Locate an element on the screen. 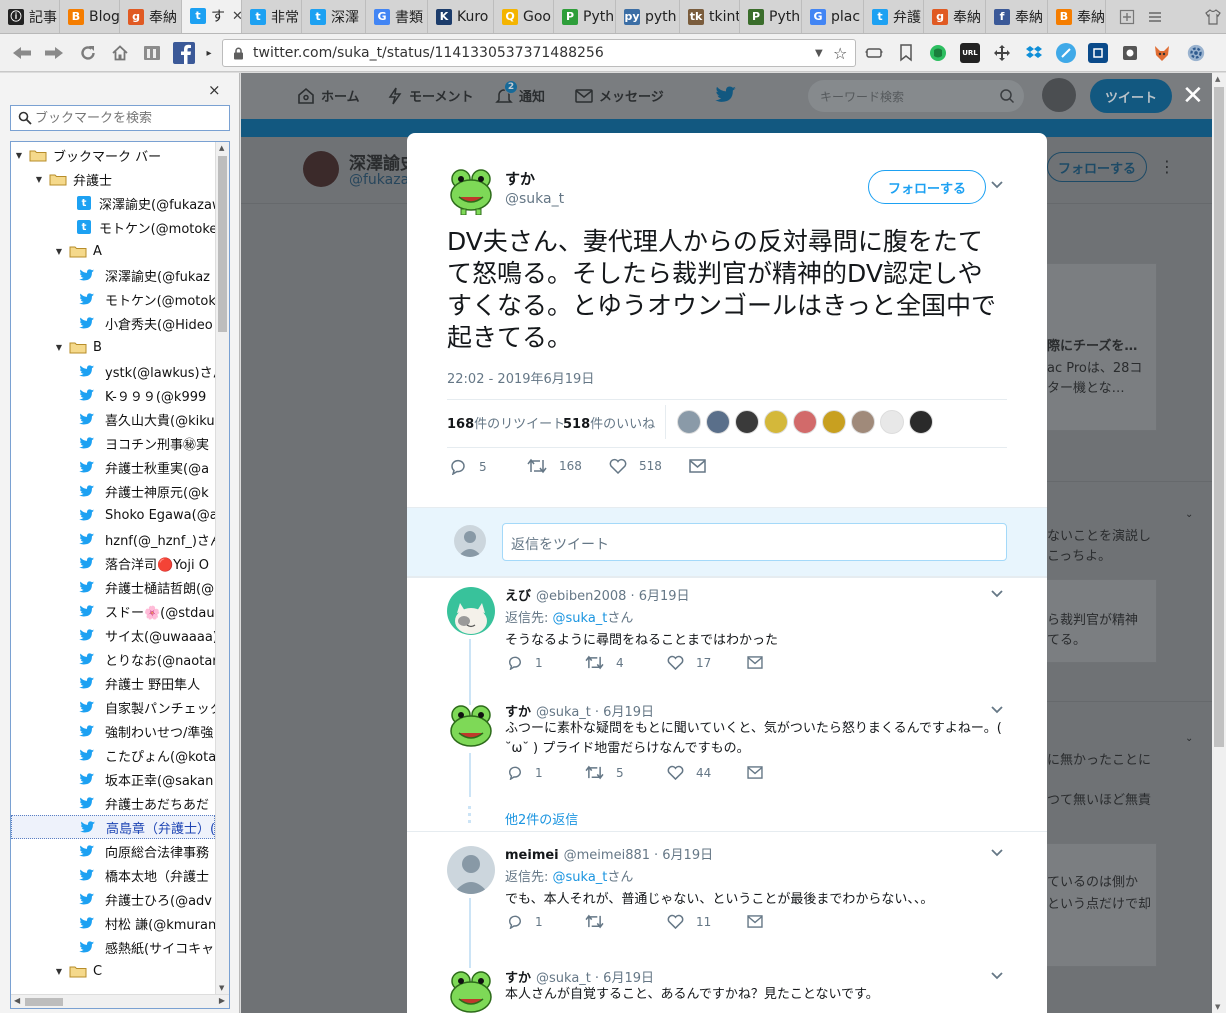  reply-author-name: meimei is located at coordinates (532, 855).